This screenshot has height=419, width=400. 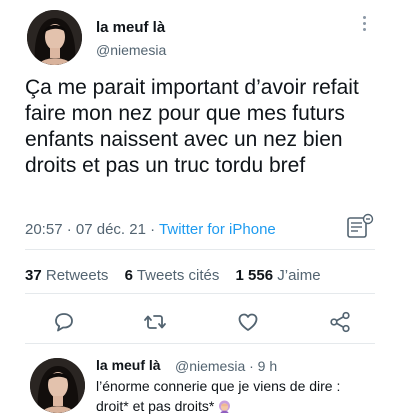 What do you see at coordinates (64, 322) in the screenshot?
I see `reply-icon` at bounding box center [64, 322].